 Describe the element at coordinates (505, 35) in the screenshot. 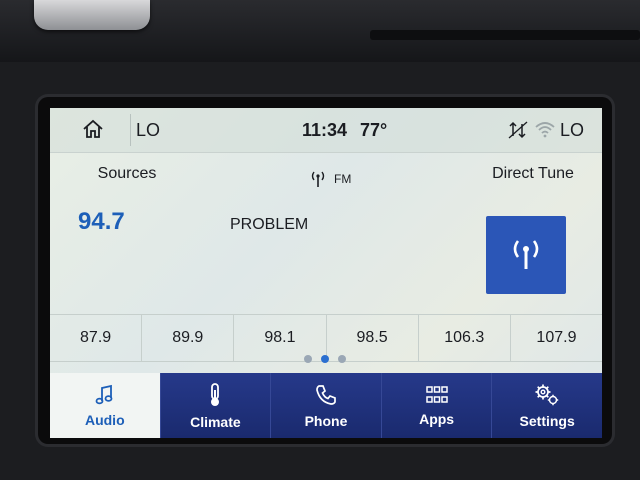

I see `air-vent` at that location.